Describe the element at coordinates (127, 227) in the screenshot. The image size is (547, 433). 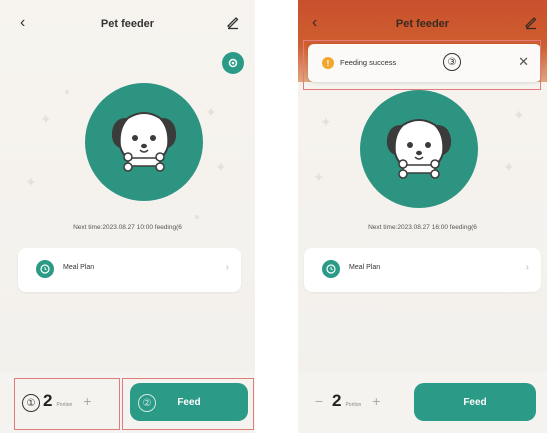
I see `next-feeding-time: Next time:2023.08.27 10:00 feeding(6` at that location.